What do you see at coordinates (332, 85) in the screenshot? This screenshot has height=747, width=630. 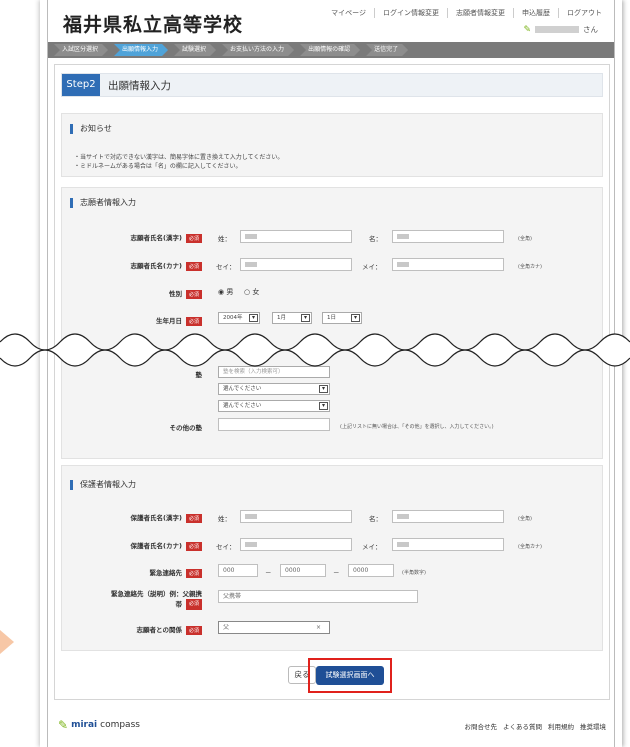 I see `page-title-bar: Step2 出願情報入力` at bounding box center [332, 85].